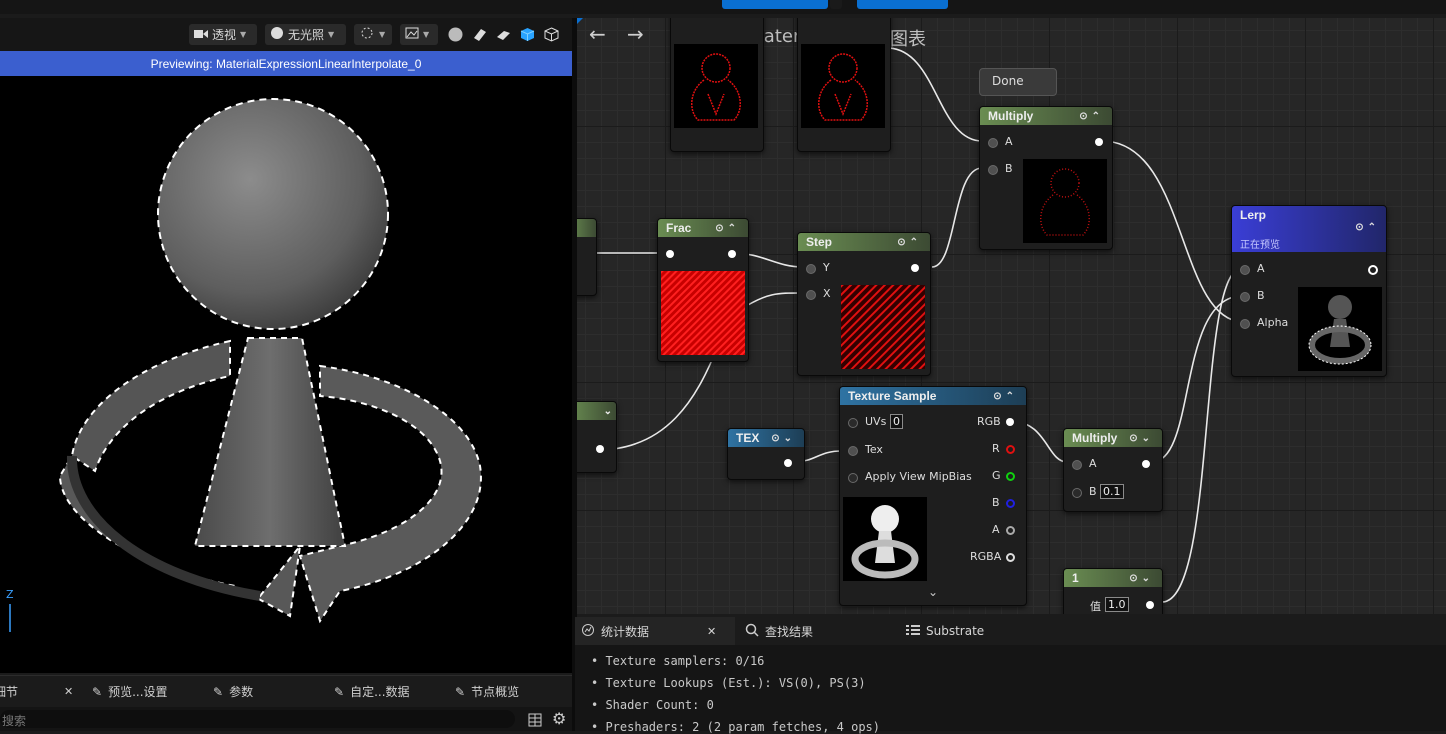 The width and height of the screenshot is (1446, 734). I want to click on perspective-dropdown: 透视 ▼, so click(223, 34).